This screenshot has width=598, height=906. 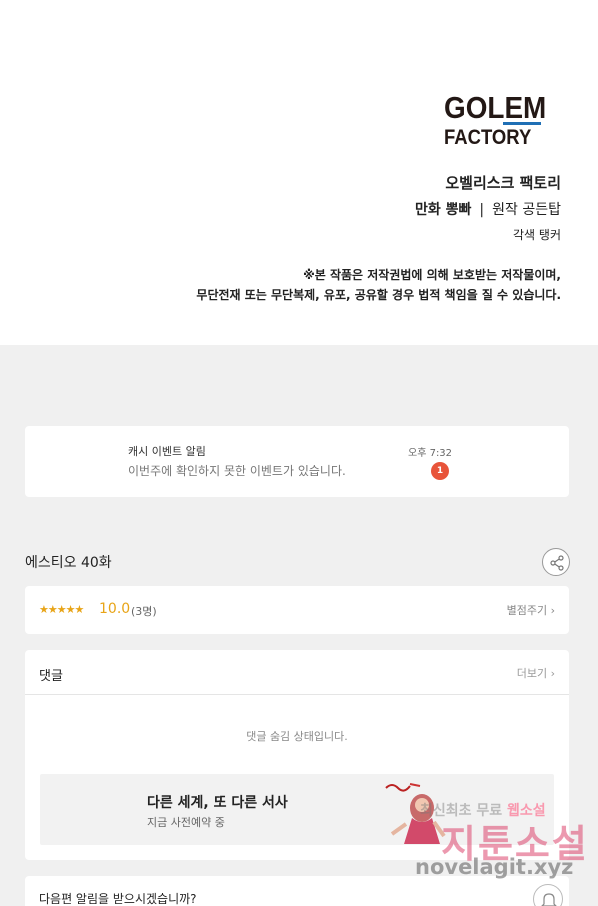 I want to click on comments-hidden-message: 댓글 숨김 상태입니다., so click(x=297, y=736).